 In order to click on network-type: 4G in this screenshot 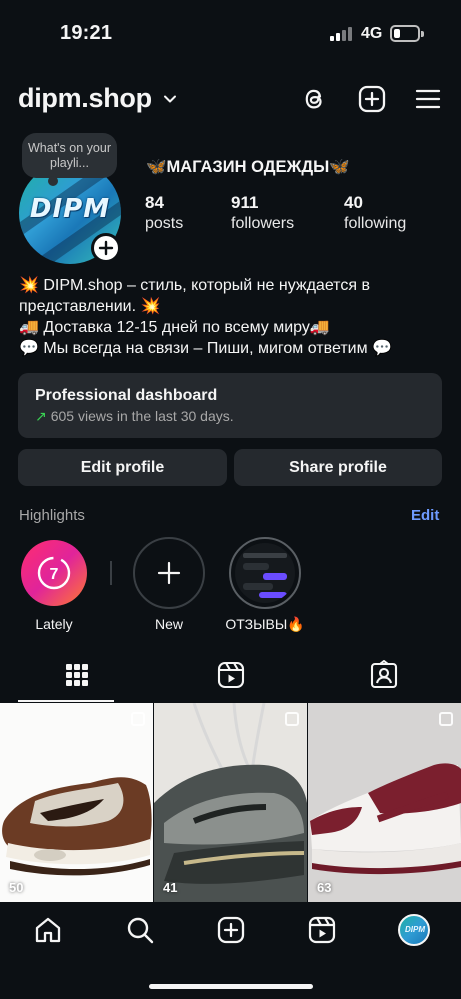, I will do `click(372, 33)`.